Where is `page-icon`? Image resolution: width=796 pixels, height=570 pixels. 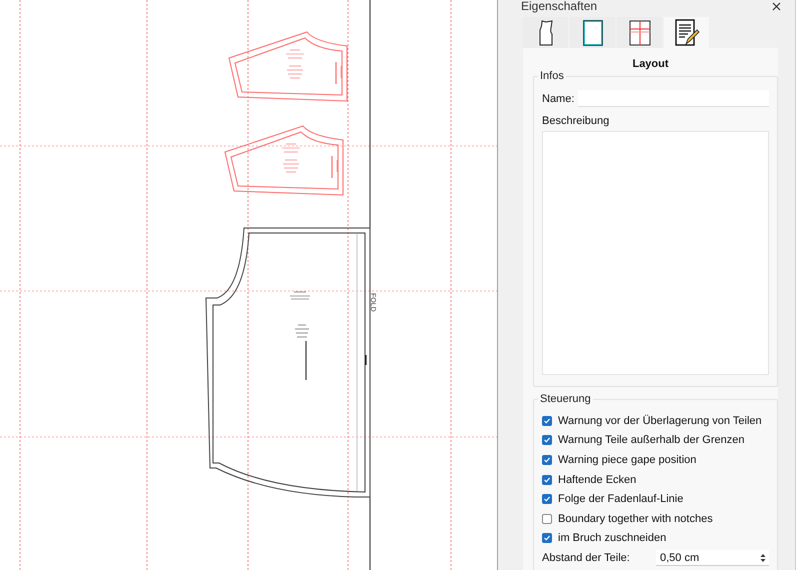 page-icon is located at coordinates (592, 33).